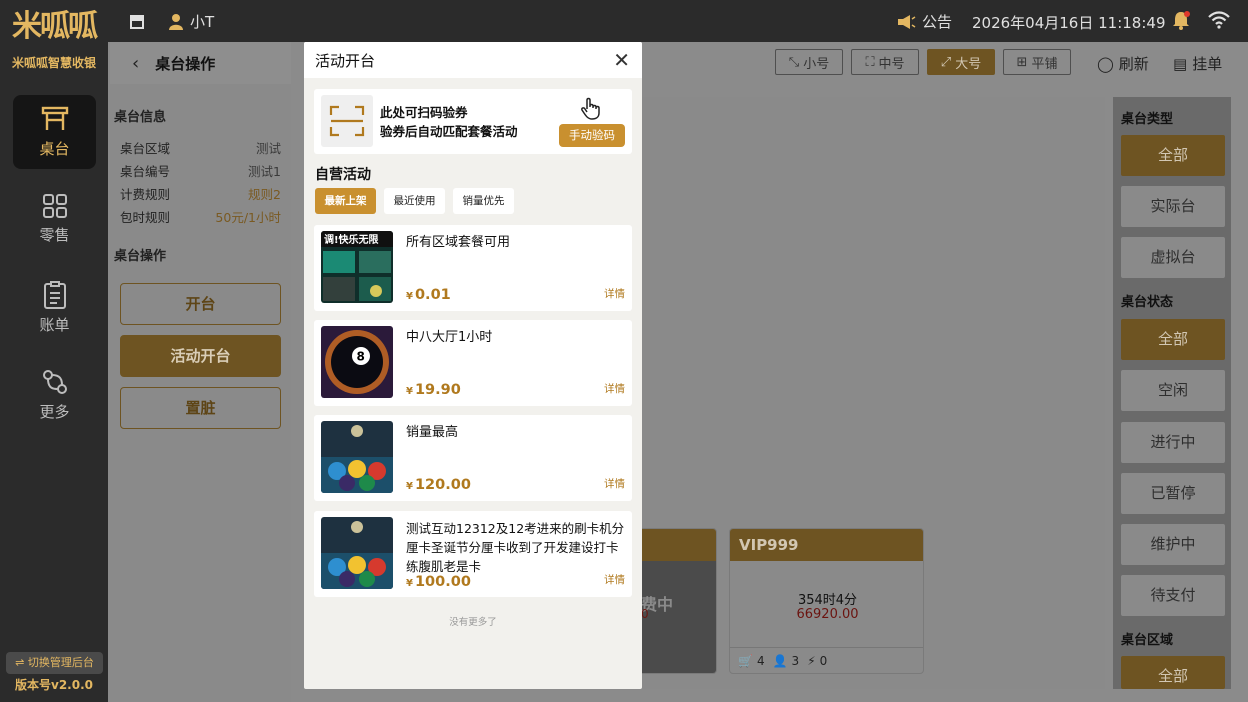  I want to click on current-datetime: 2026年04月16日 11:18:49, so click(1069, 23).